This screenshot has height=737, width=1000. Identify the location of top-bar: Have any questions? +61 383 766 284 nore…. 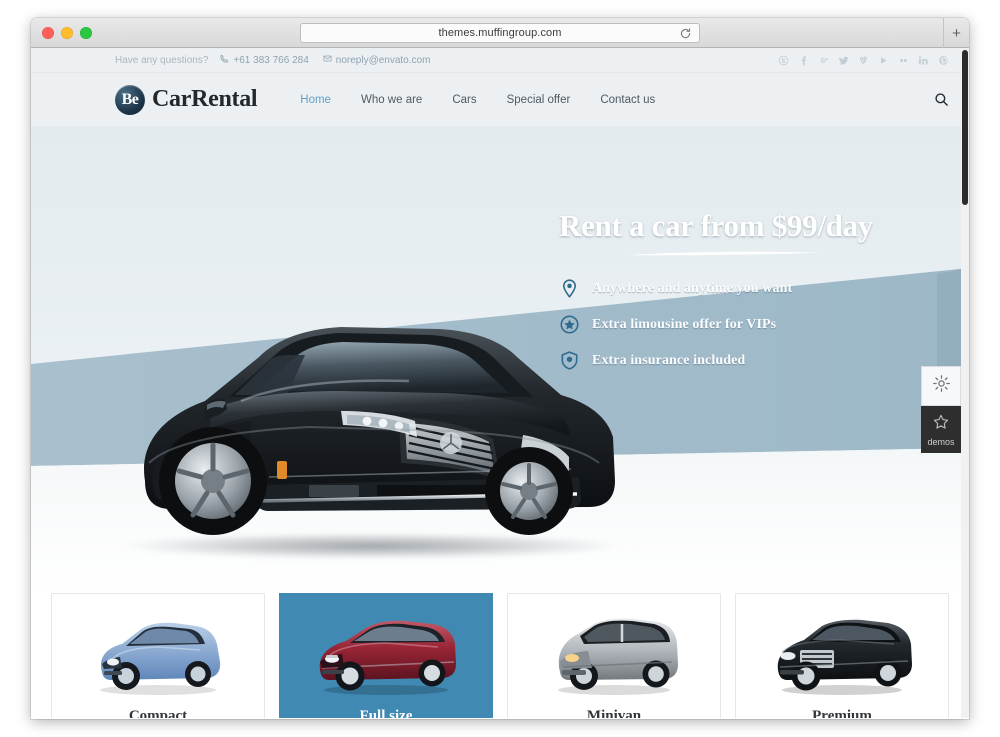
(500, 60).